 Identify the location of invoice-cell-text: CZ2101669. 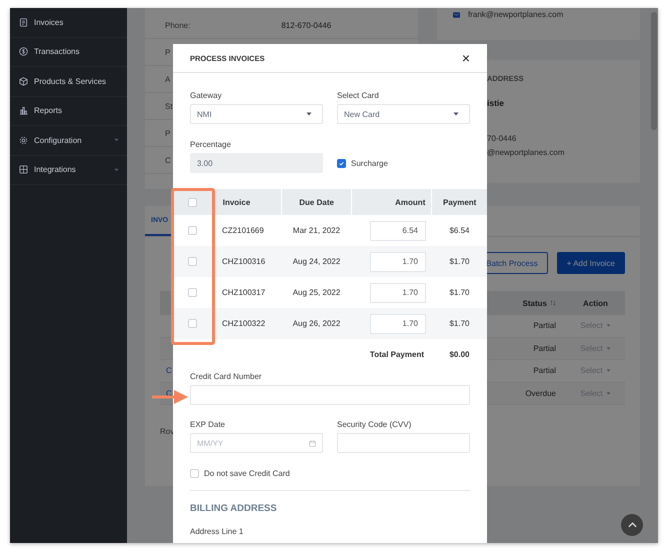
(243, 230).